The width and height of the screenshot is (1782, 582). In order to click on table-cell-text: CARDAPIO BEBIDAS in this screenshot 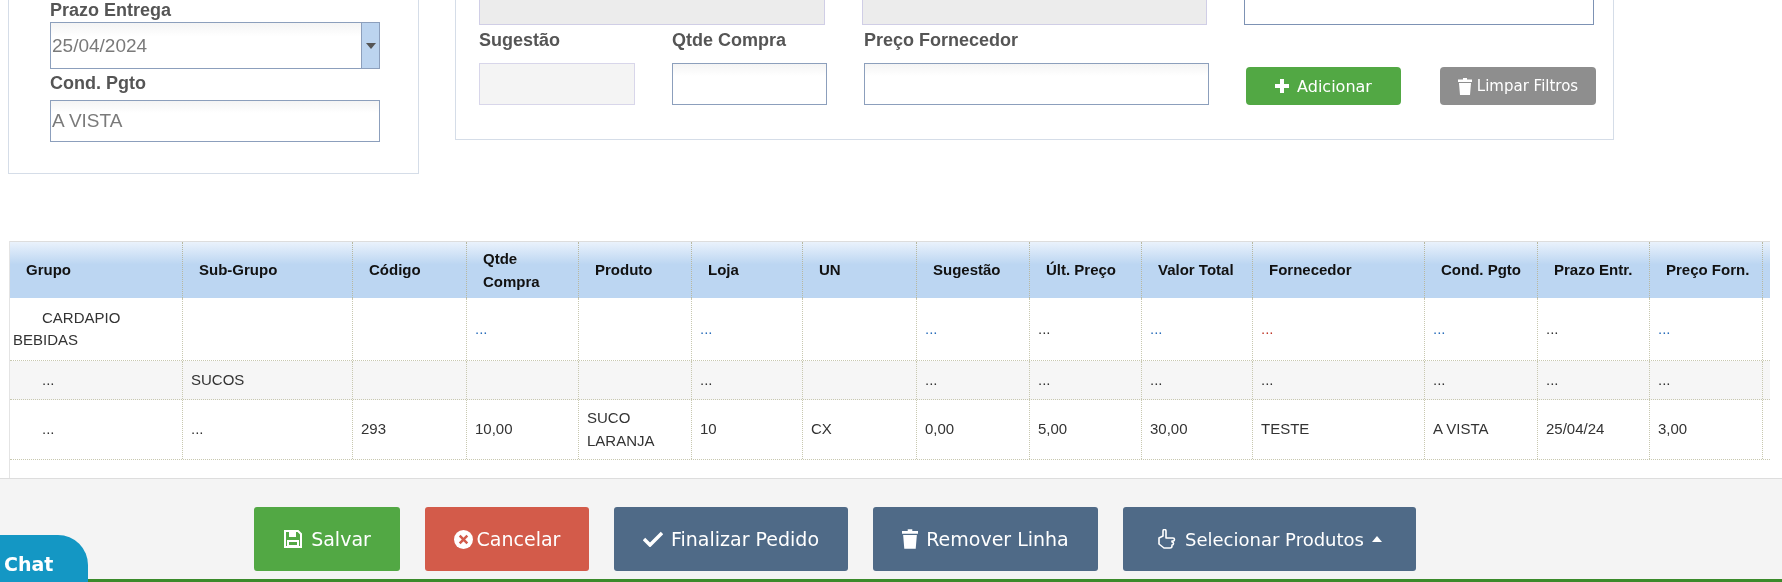, I will do `click(67, 328)`.